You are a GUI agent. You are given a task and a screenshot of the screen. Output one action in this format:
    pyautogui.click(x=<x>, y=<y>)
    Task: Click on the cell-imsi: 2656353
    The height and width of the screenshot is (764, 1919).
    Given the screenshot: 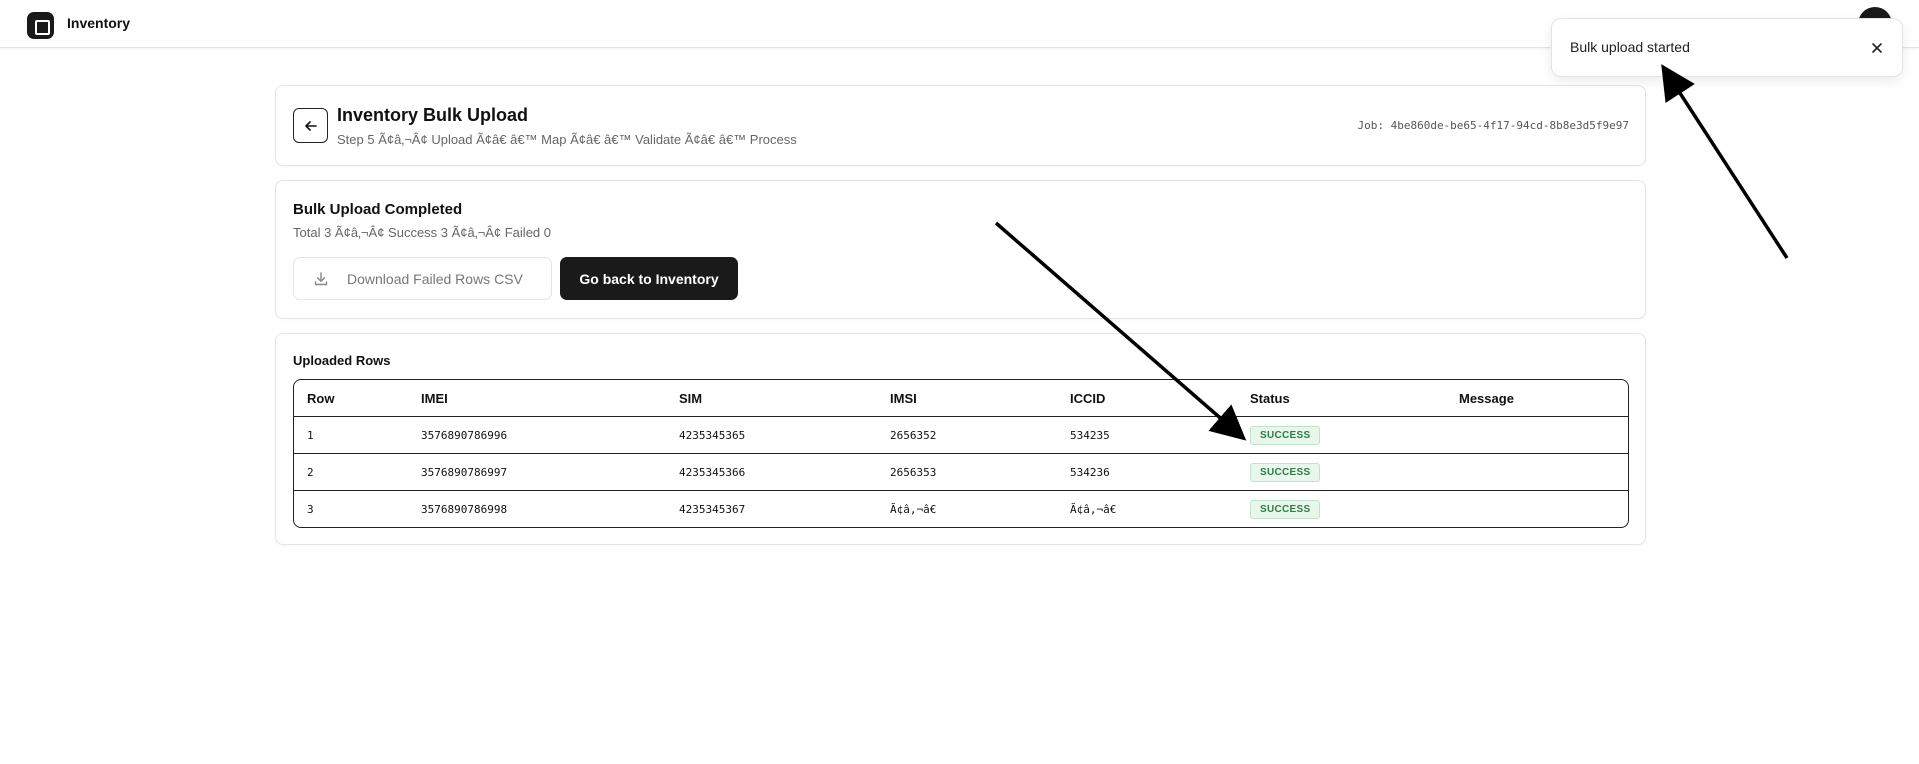 What is the action you would take?
    pyautogui.click(x=913, y=472)
    